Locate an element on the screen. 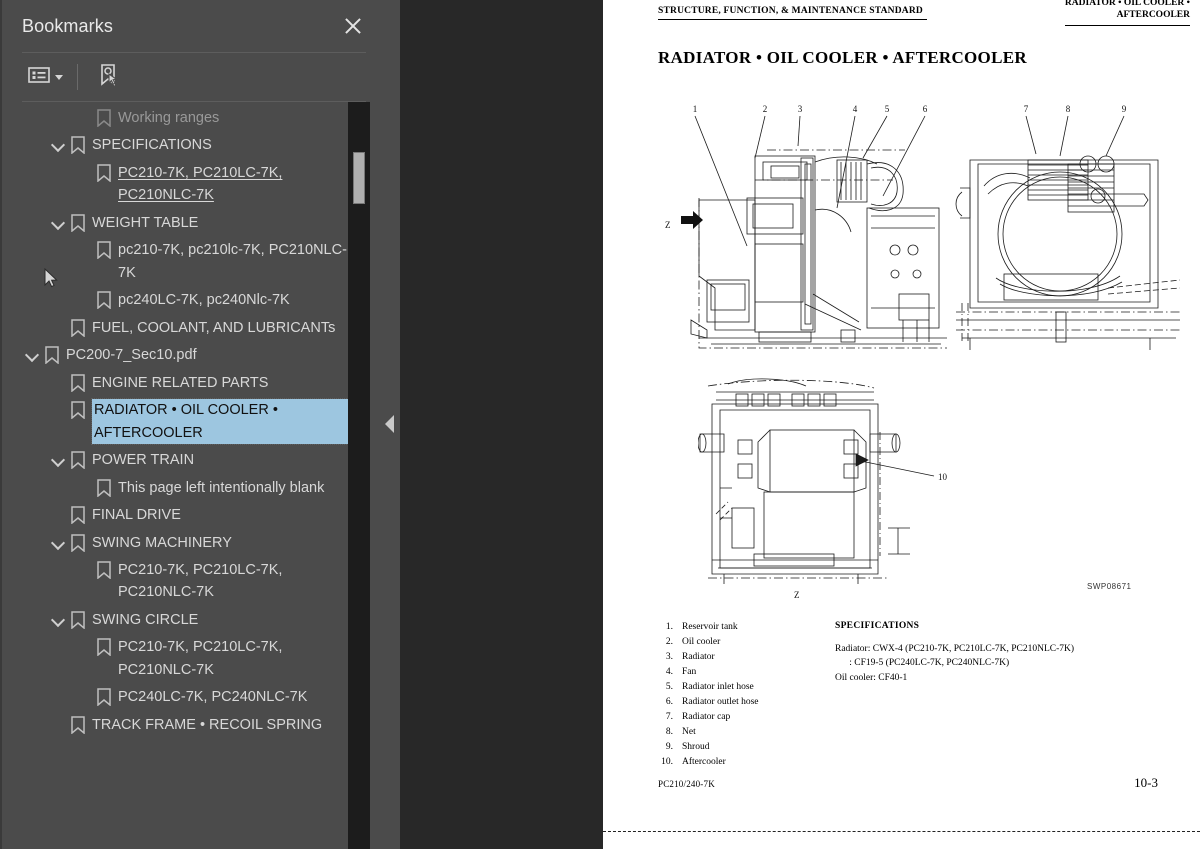 This screenshot has width=1200, height=849. bookmark-item: This page left intentionally blank is located at coordinates (181, 487).